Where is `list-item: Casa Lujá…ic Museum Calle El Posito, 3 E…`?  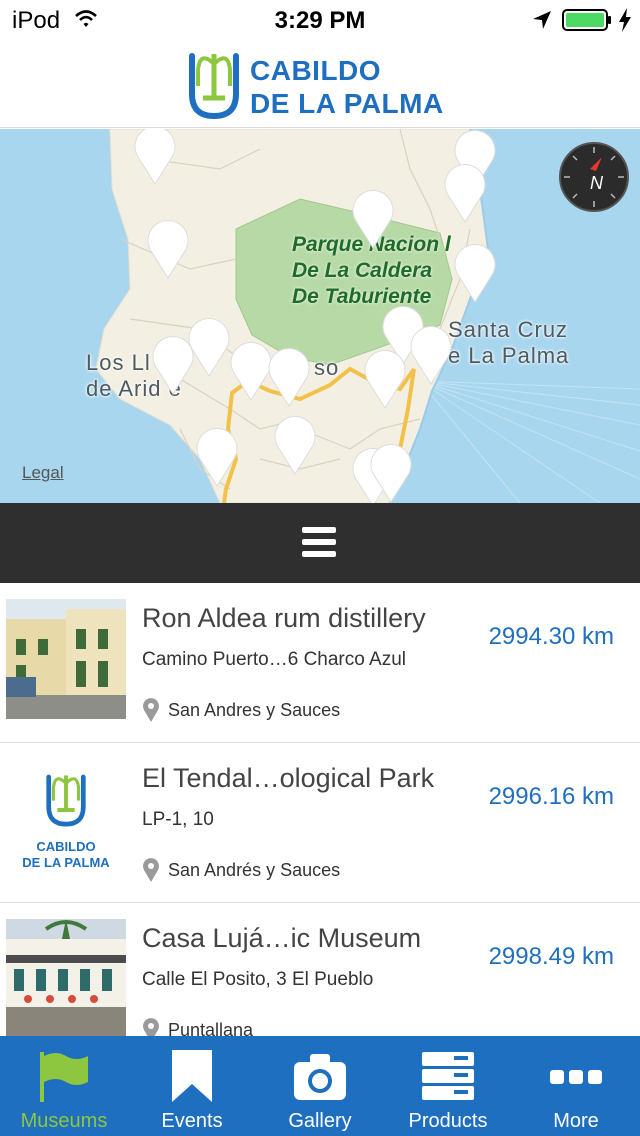 list-item: Casa Lujá…ic Museum Calle El Posito, 3 E… is located at coordinates (320, 969).